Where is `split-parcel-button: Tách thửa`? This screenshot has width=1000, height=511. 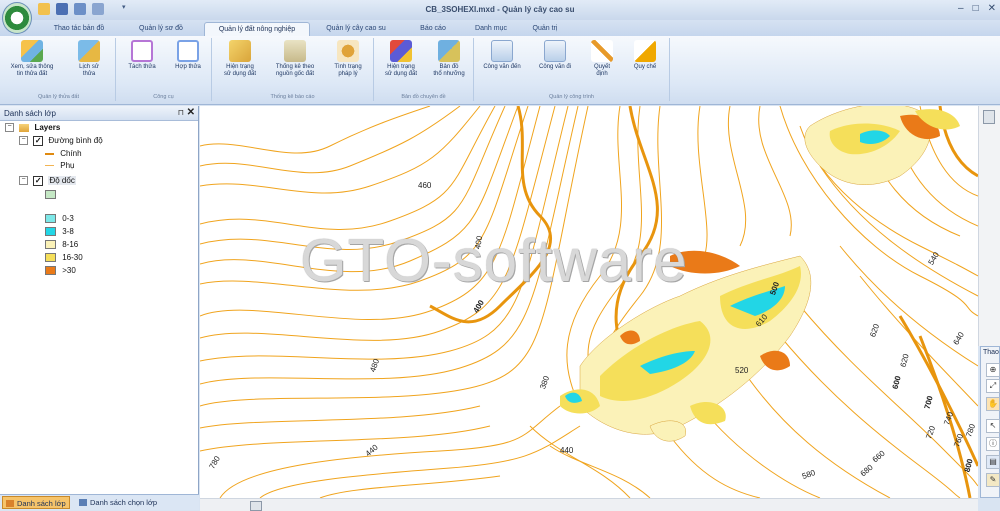
split-parcel-button: Tách thửa is located at coordinates (142, 63).